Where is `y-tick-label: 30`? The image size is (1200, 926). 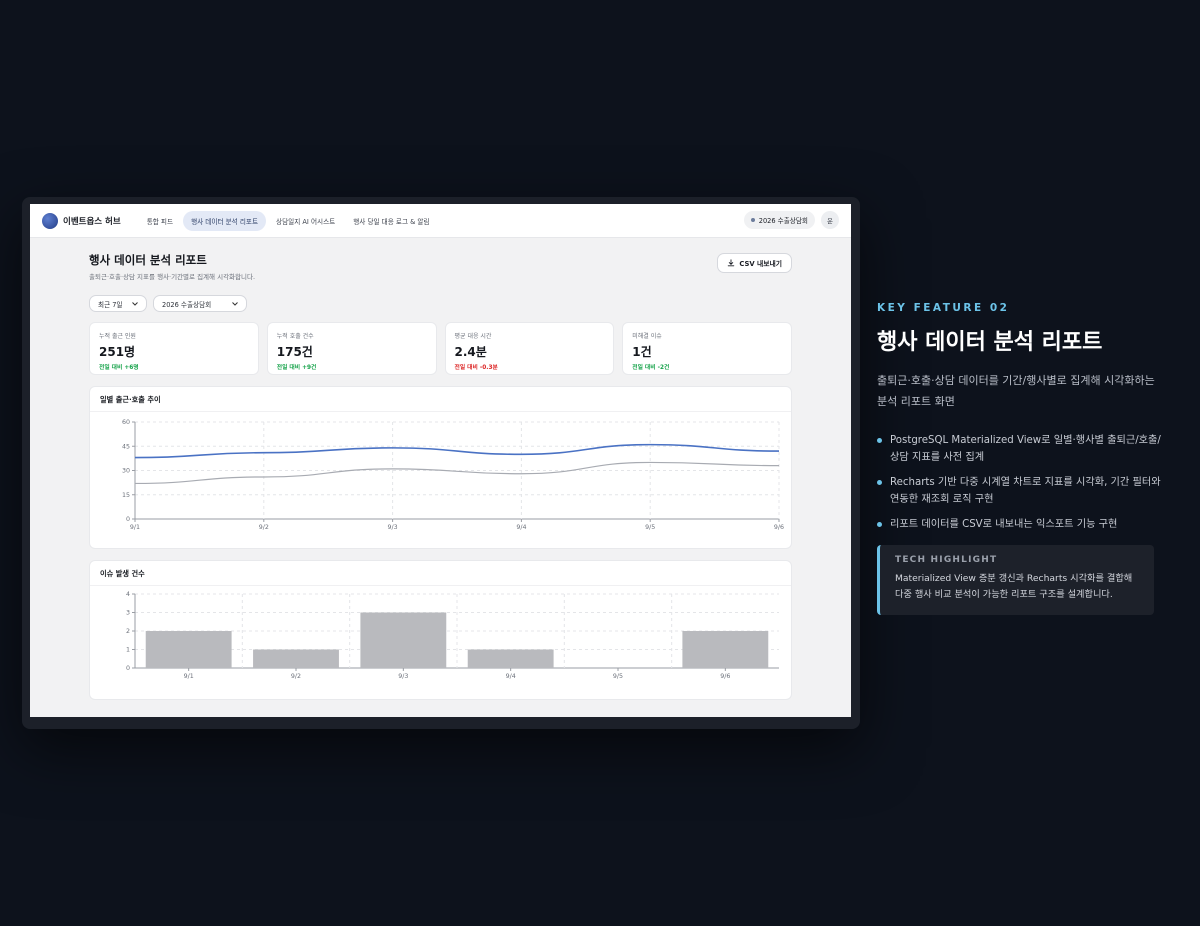 y-tick-label: 30 is located at coordinates (126, 471).